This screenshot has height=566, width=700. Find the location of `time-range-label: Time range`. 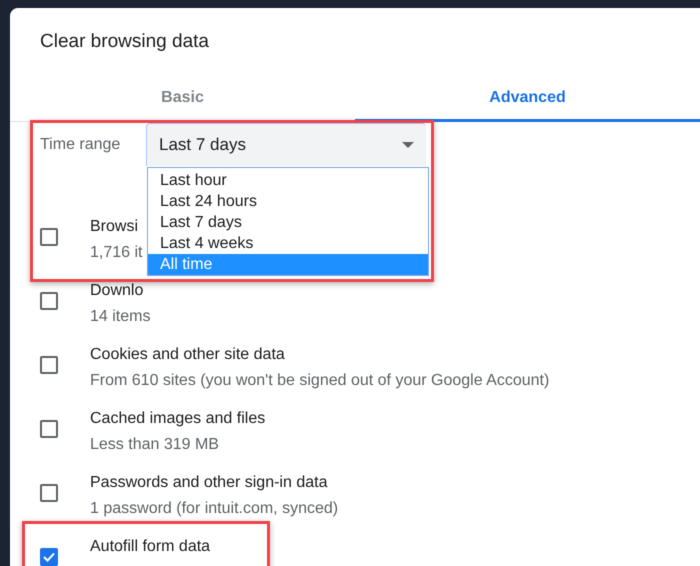

time-range-label: Time range is located at coordinates (81, 145).